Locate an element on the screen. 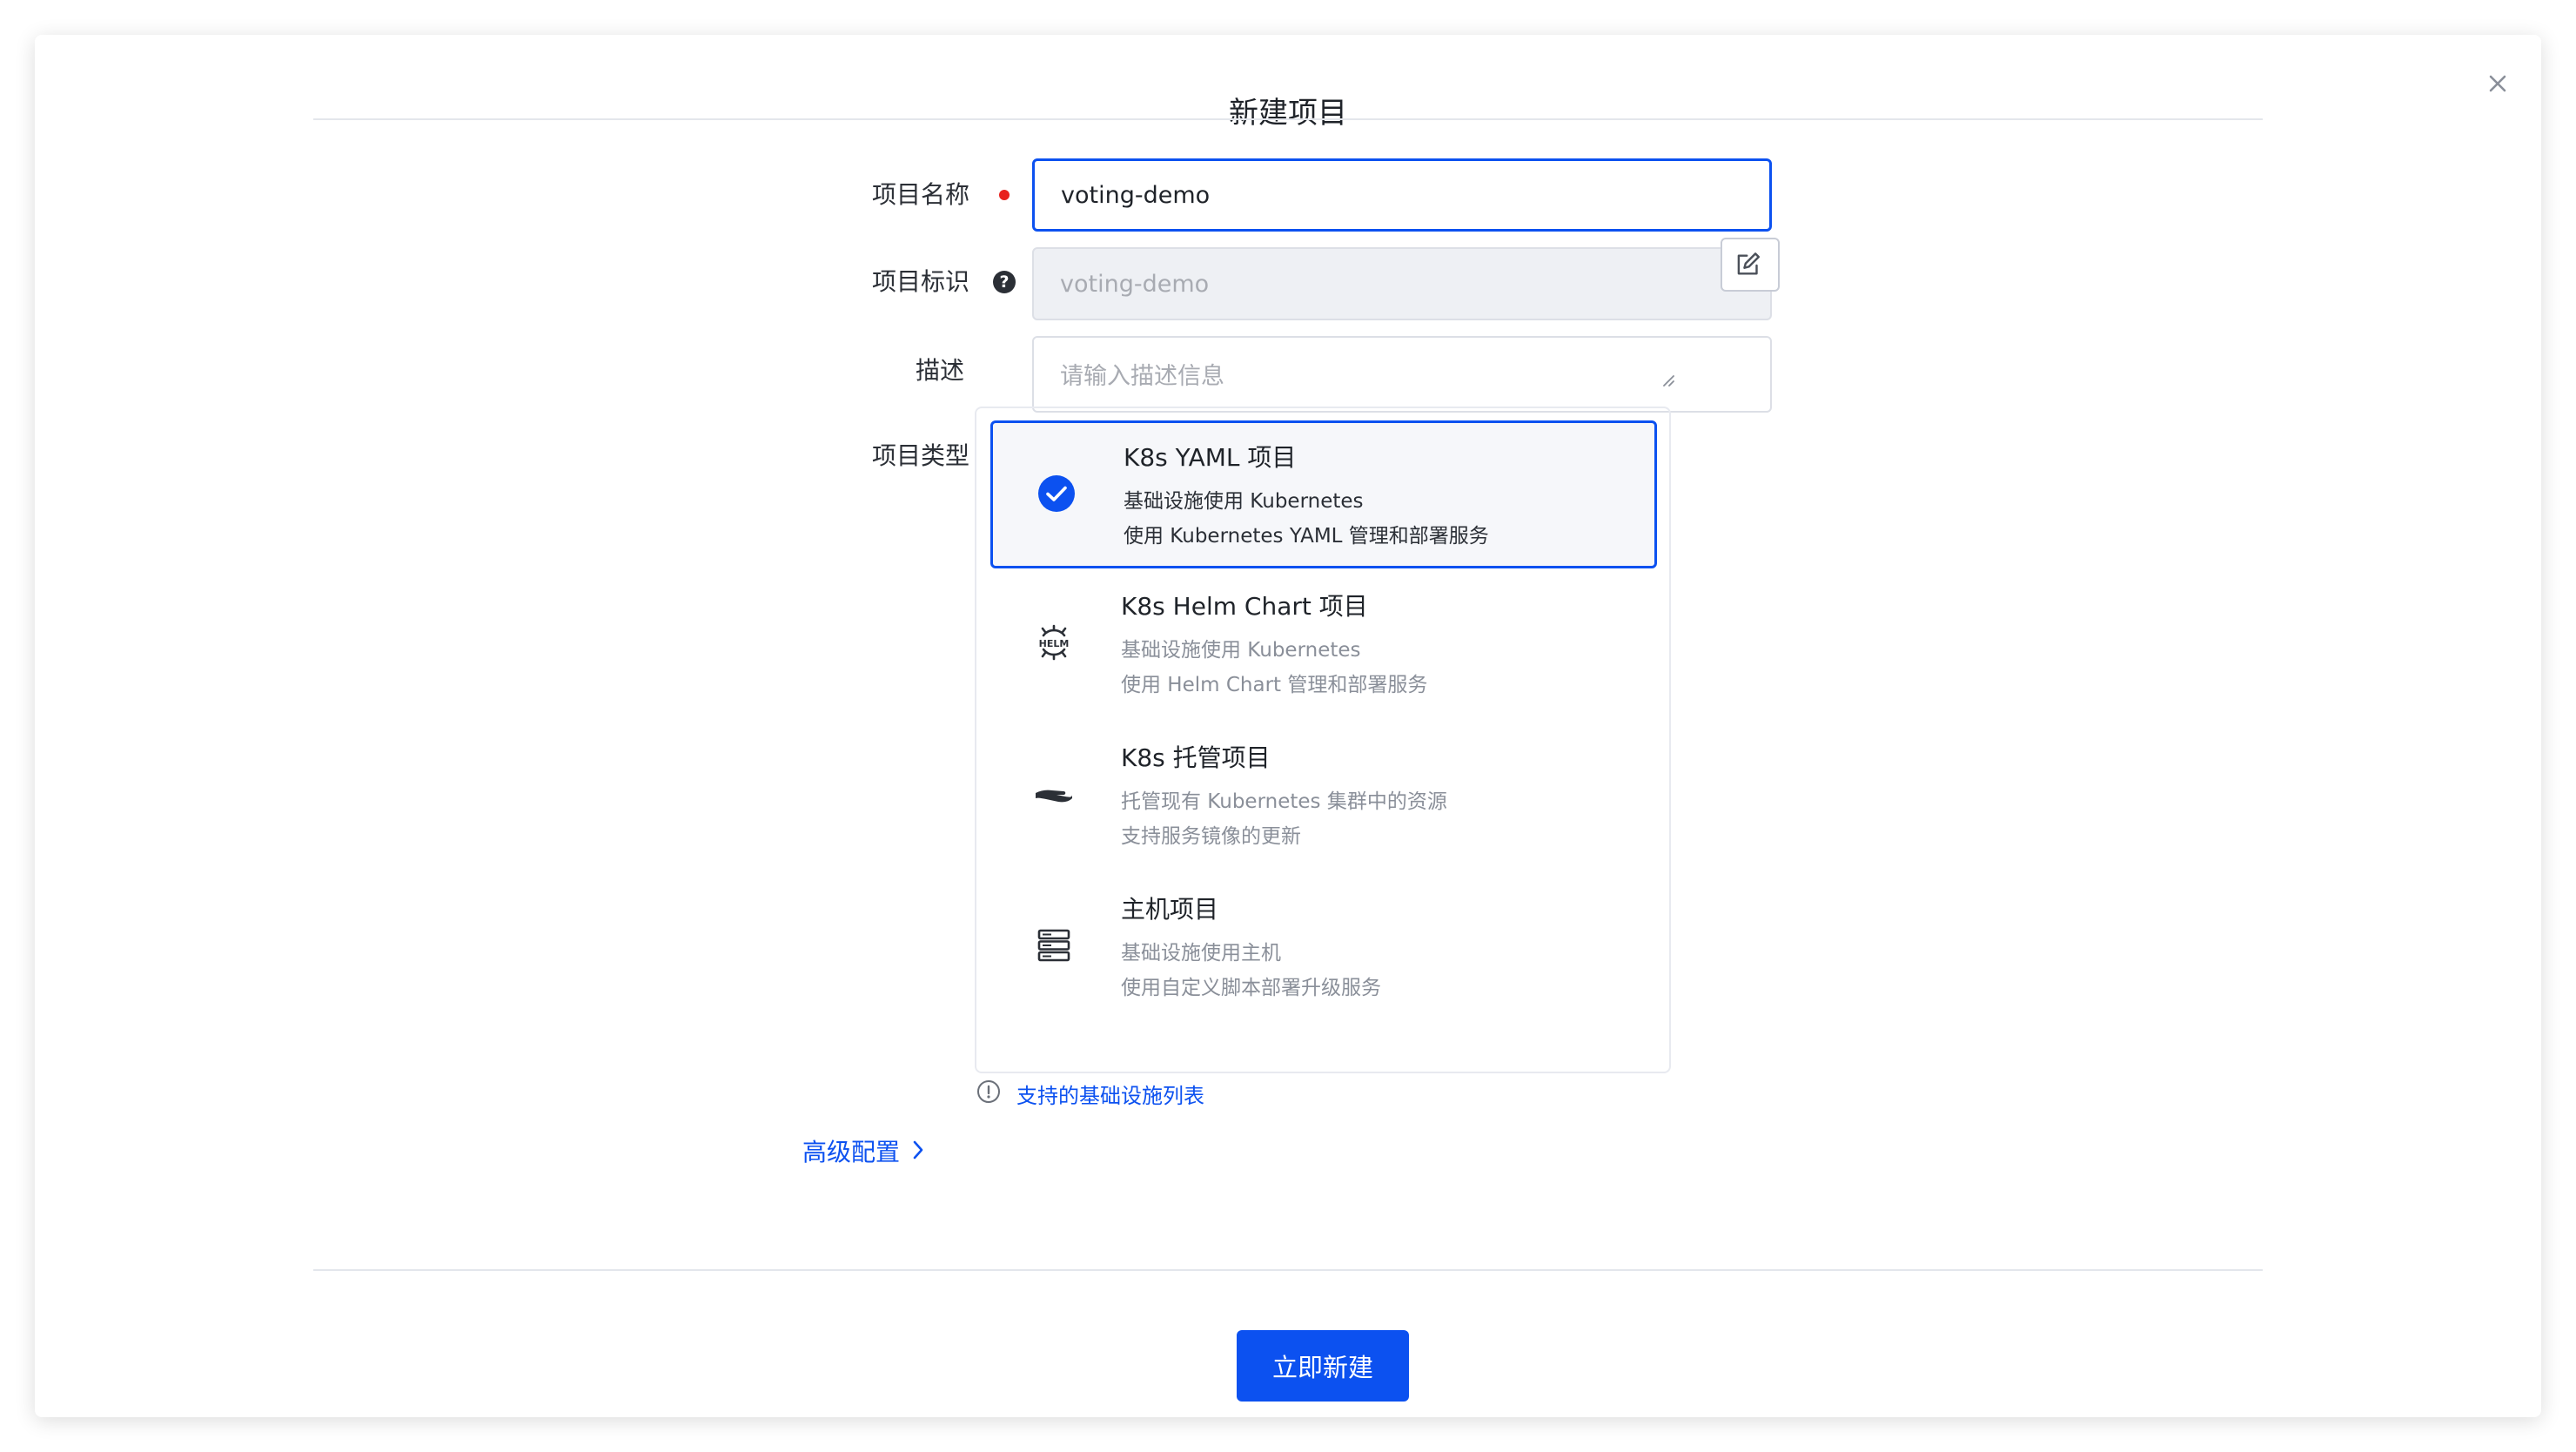 The width and height of the screenshot is (2576, 1452). footer-divider is located at coordinates (1288, 1270).